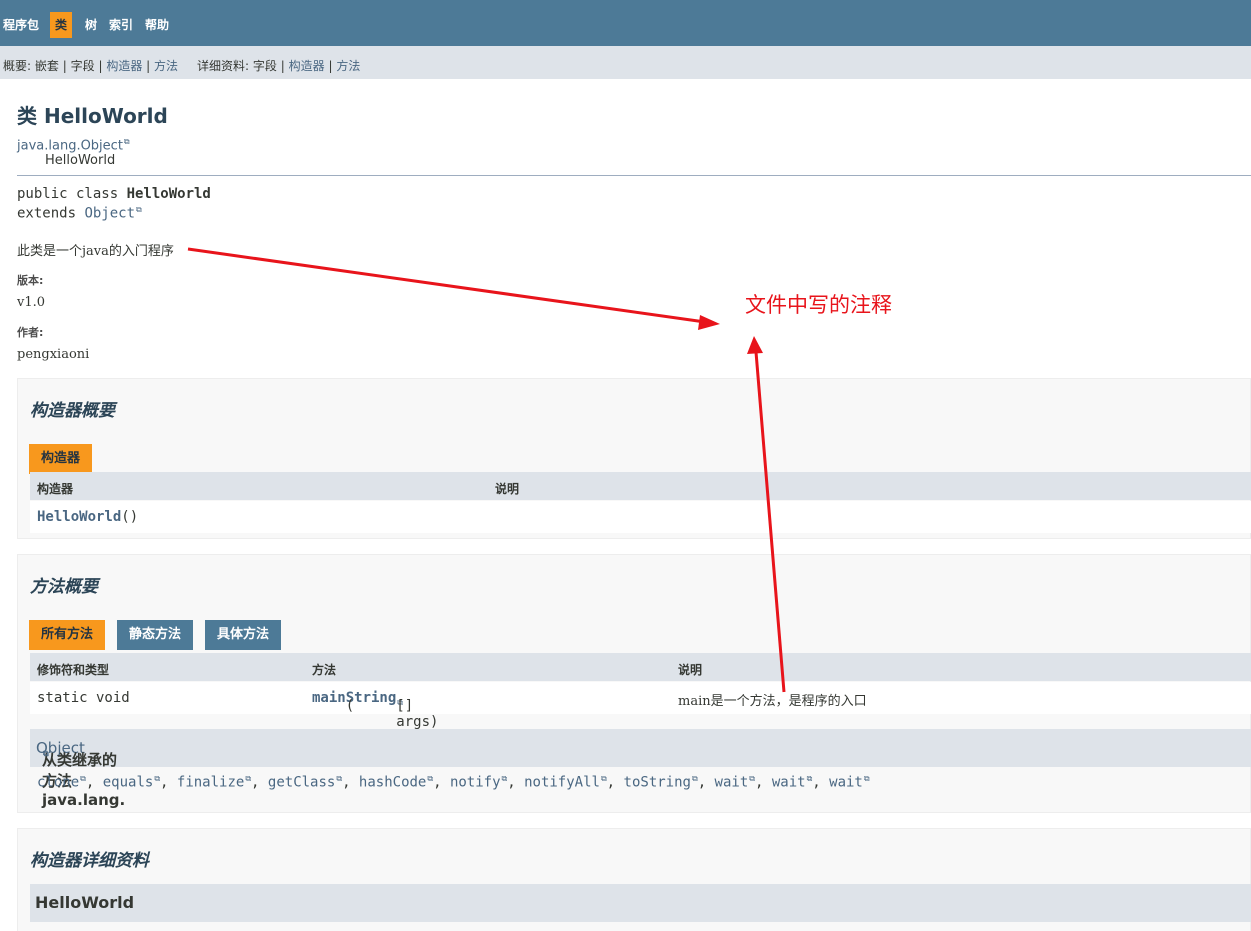 The image size is (1251, 931). What do you see at coordinates (770, 522) in the screenshot?
I see `arrow-line-method` at bounding box center [770, 522].